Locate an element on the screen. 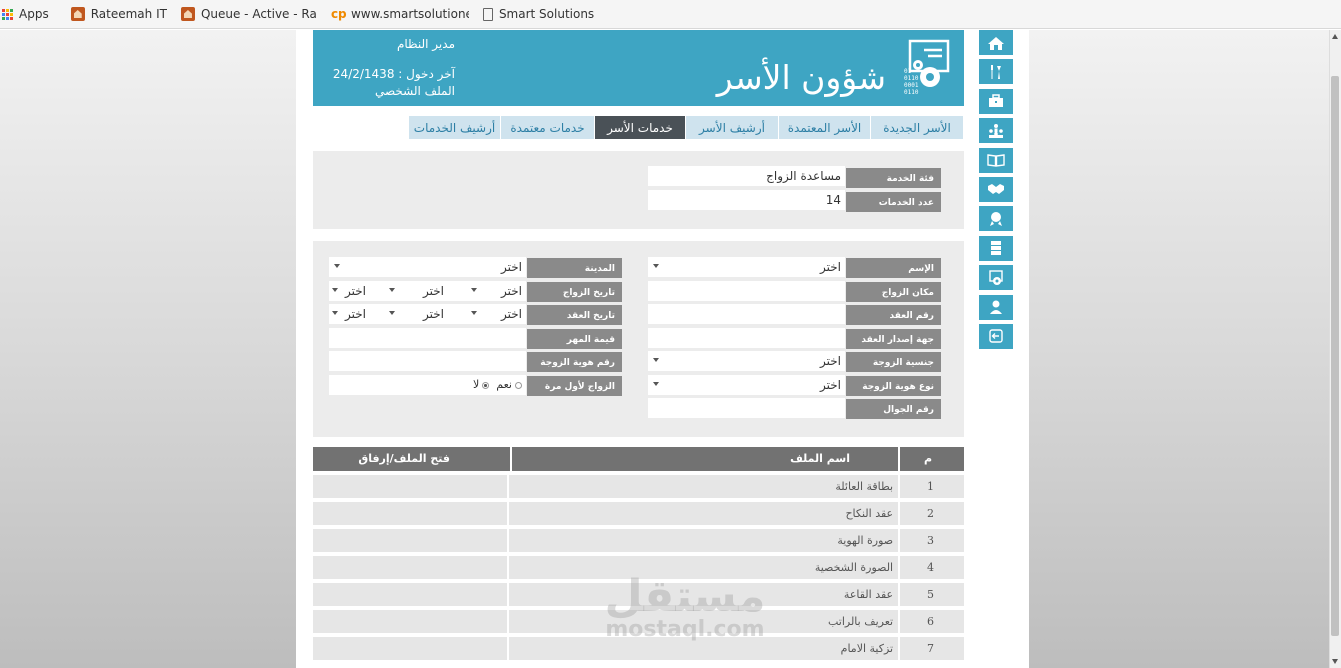 This screenshot has height=668, width=1341. document-icon is located at coordinates (487, 14).